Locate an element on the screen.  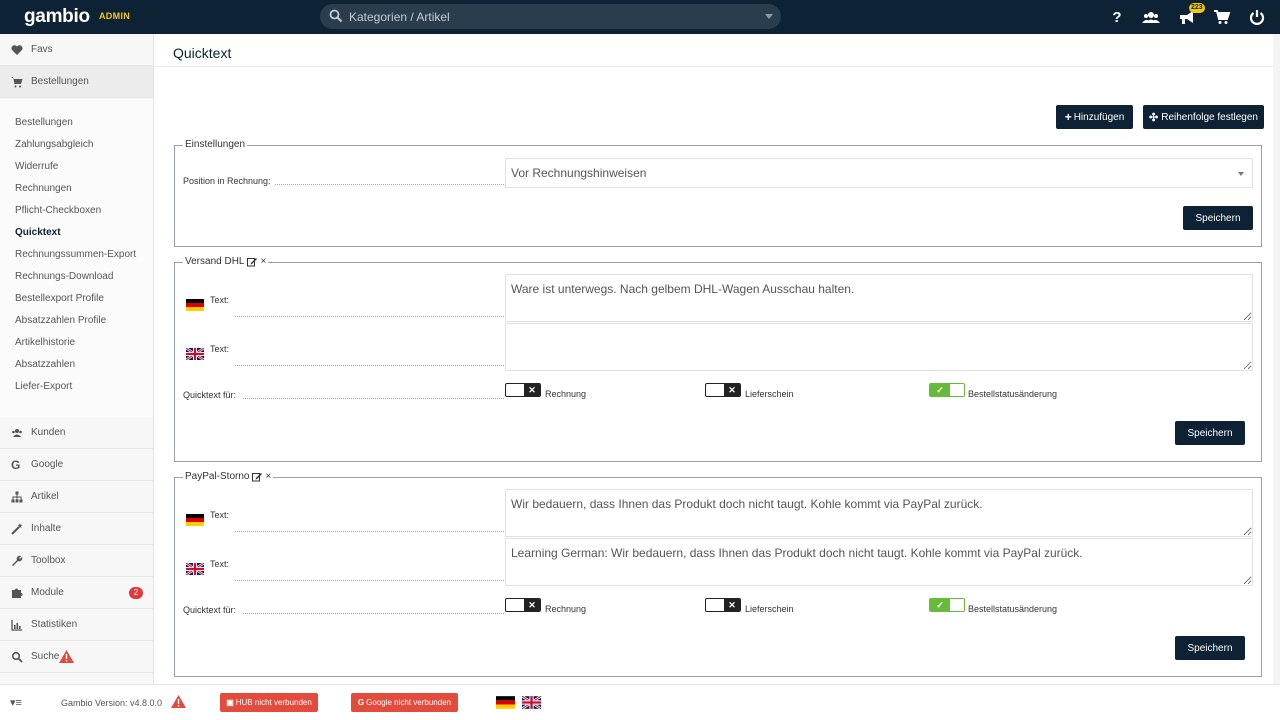
sidebar-item-customers: Kunden is located at coordinates (76, 433).